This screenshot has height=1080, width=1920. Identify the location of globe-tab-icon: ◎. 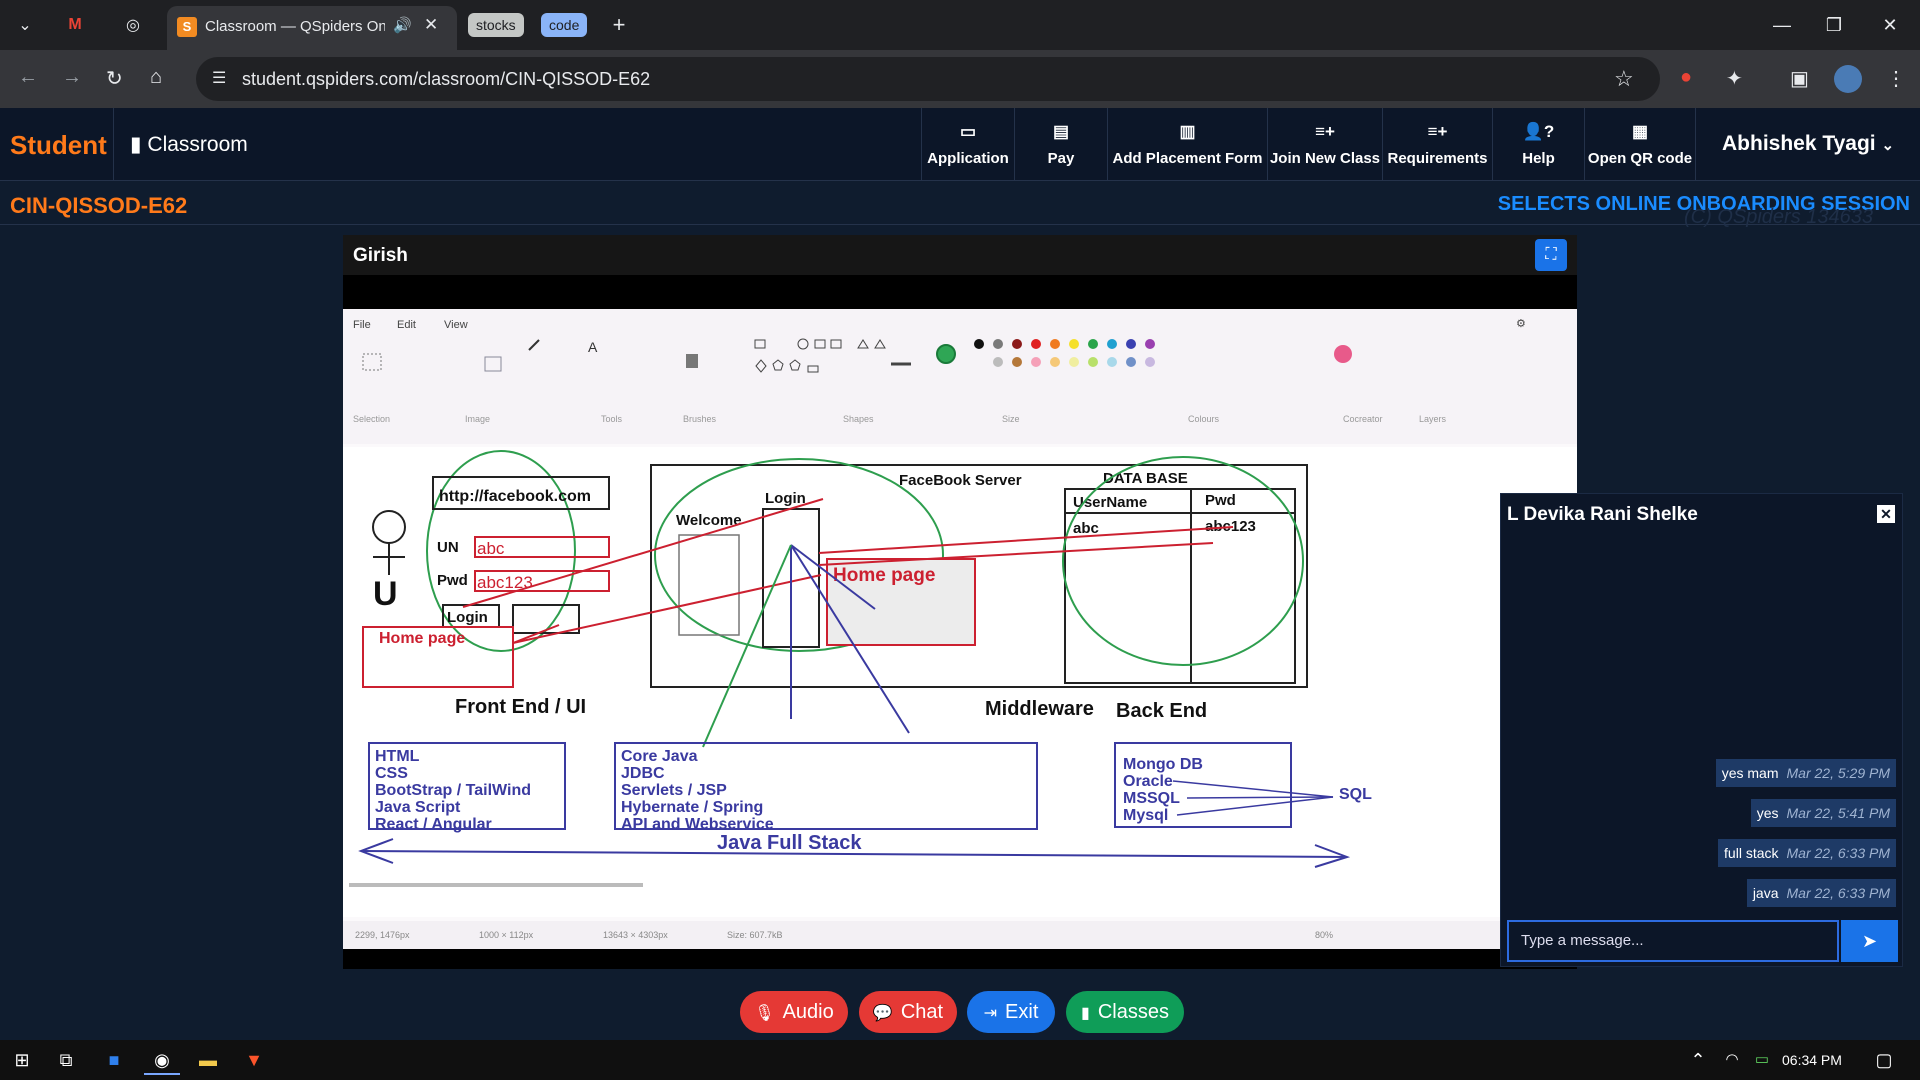
(133, 25).